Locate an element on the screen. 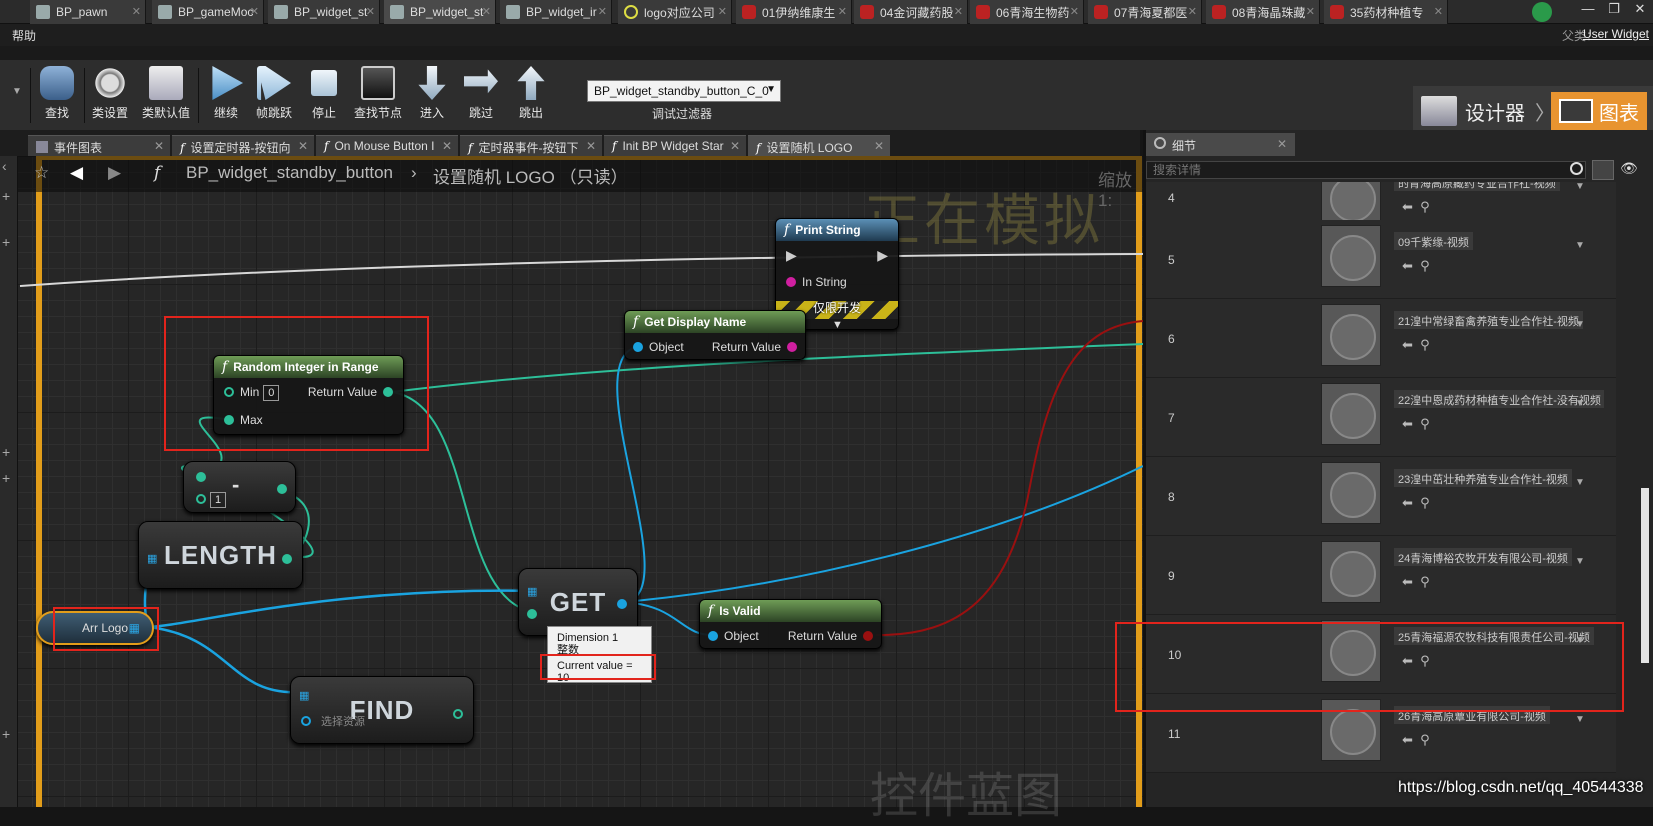 The image size is (1653, 826). asset-select: 23湟中茁壮种养殖专业合作社-视频 is located at coordinates (1483, 478).